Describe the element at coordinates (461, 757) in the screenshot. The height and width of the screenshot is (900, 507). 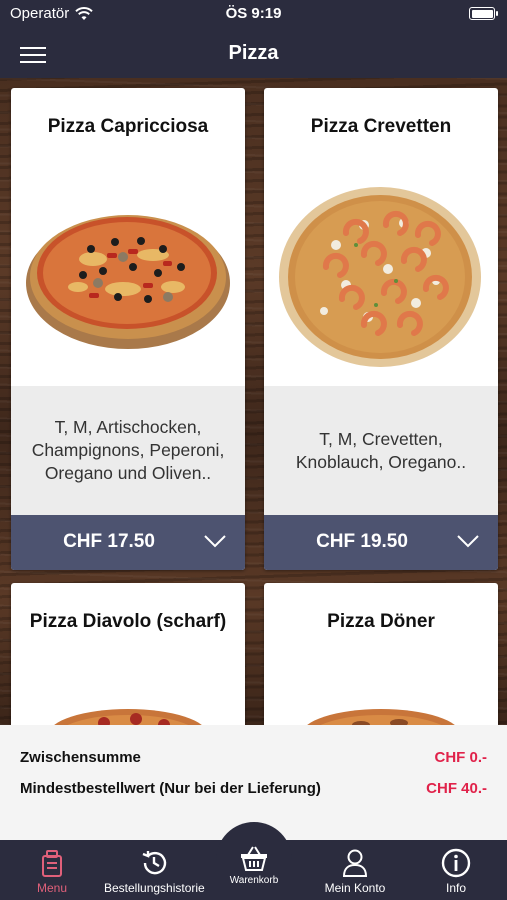
I see `subtotal-value: CHF 0.-` at that location.